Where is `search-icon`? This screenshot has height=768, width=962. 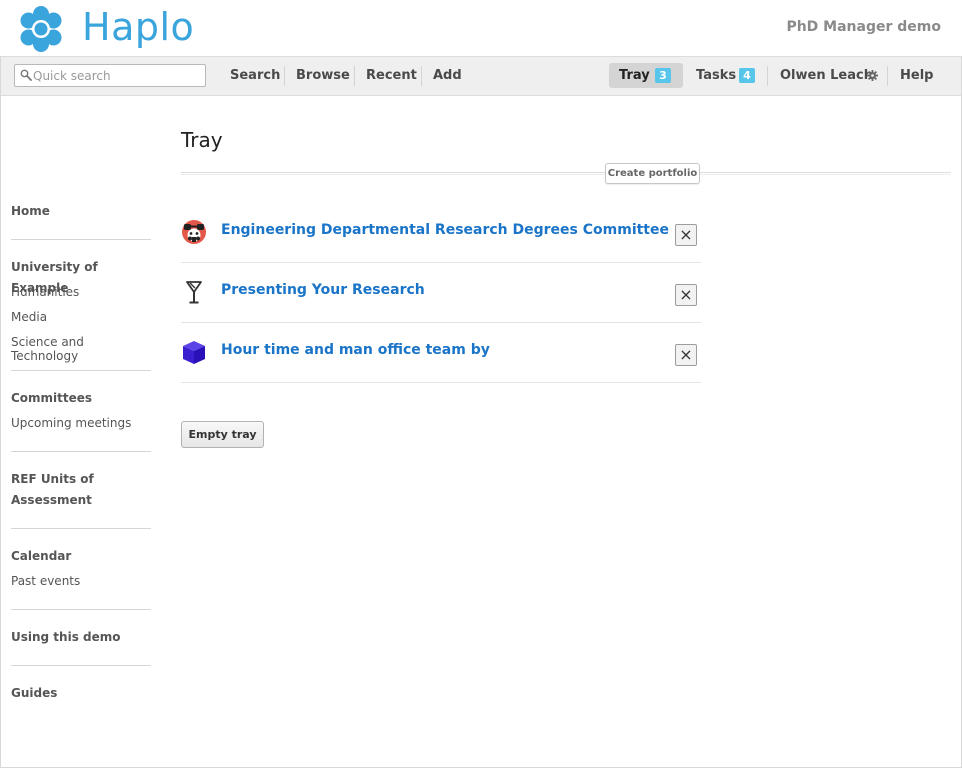 search-icon is located at coordinates (26, 75).